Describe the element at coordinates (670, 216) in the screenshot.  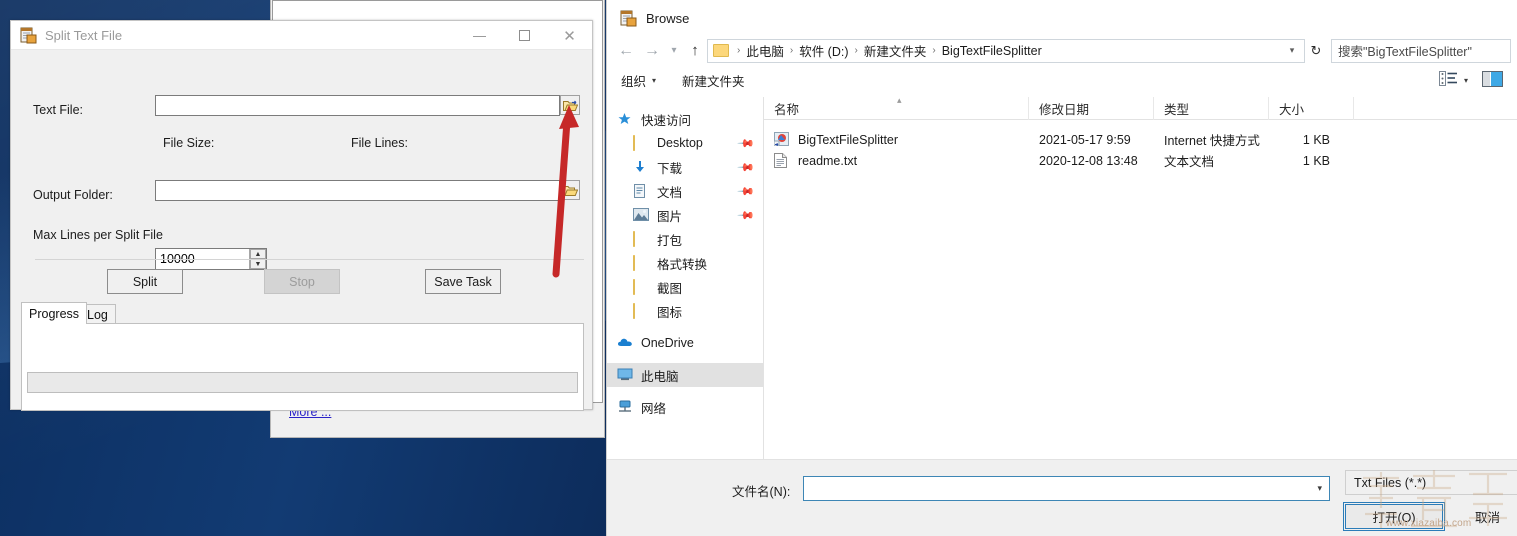
I see `nav-item-label: 图片` at that location.